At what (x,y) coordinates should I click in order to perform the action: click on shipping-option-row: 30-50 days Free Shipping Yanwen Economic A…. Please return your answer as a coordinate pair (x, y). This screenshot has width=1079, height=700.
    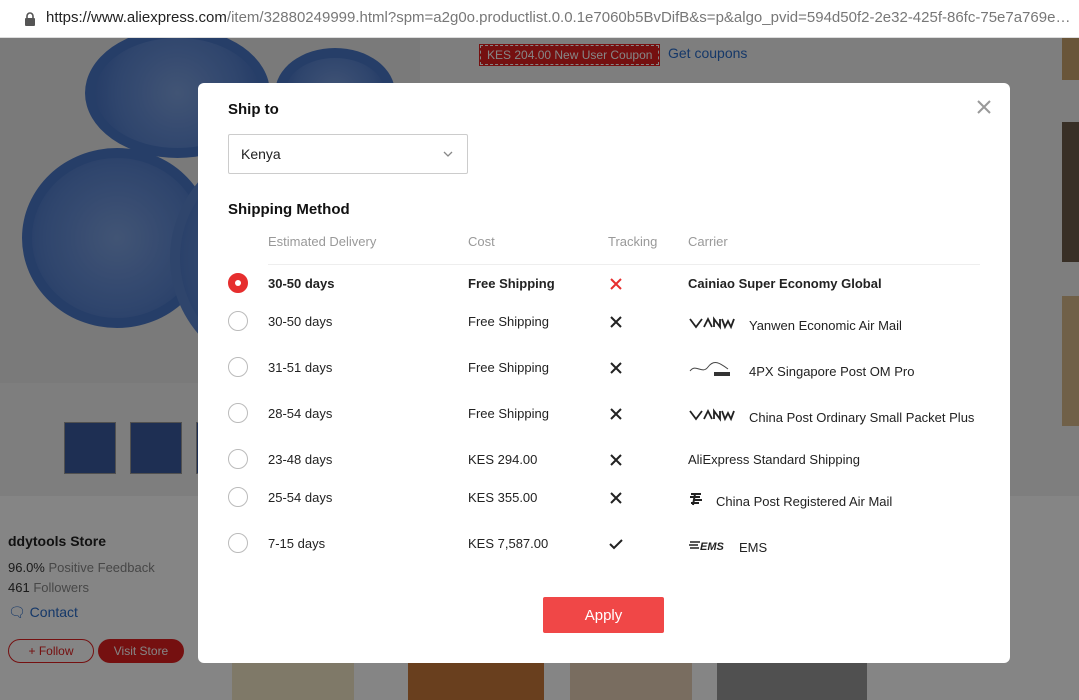
    Looking at the image, I should click on (604, 321).